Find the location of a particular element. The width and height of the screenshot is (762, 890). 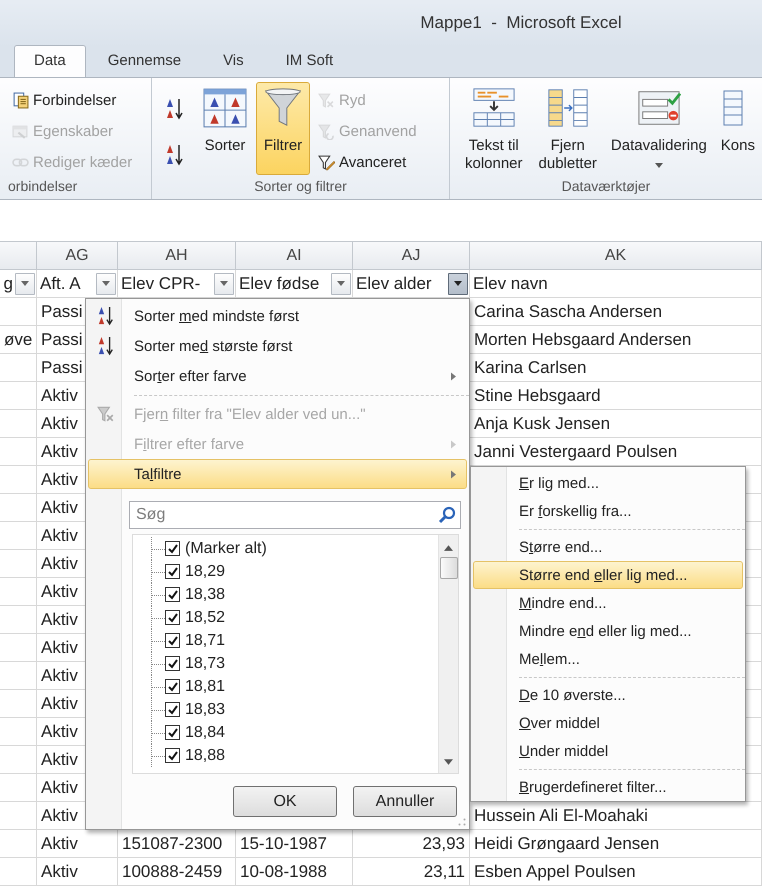

header-text: Aft. A is located at coordinates (61, 284).